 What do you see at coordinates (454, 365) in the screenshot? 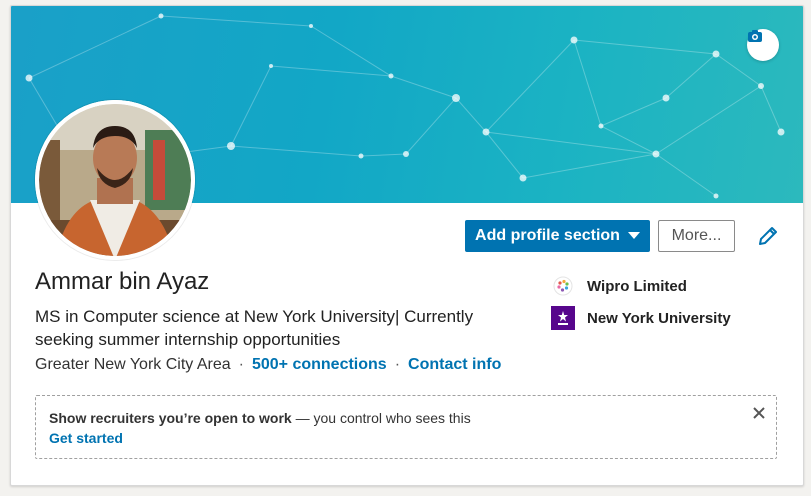
I see `contact-info-link: Contact info` at bounding box center [454, 365].